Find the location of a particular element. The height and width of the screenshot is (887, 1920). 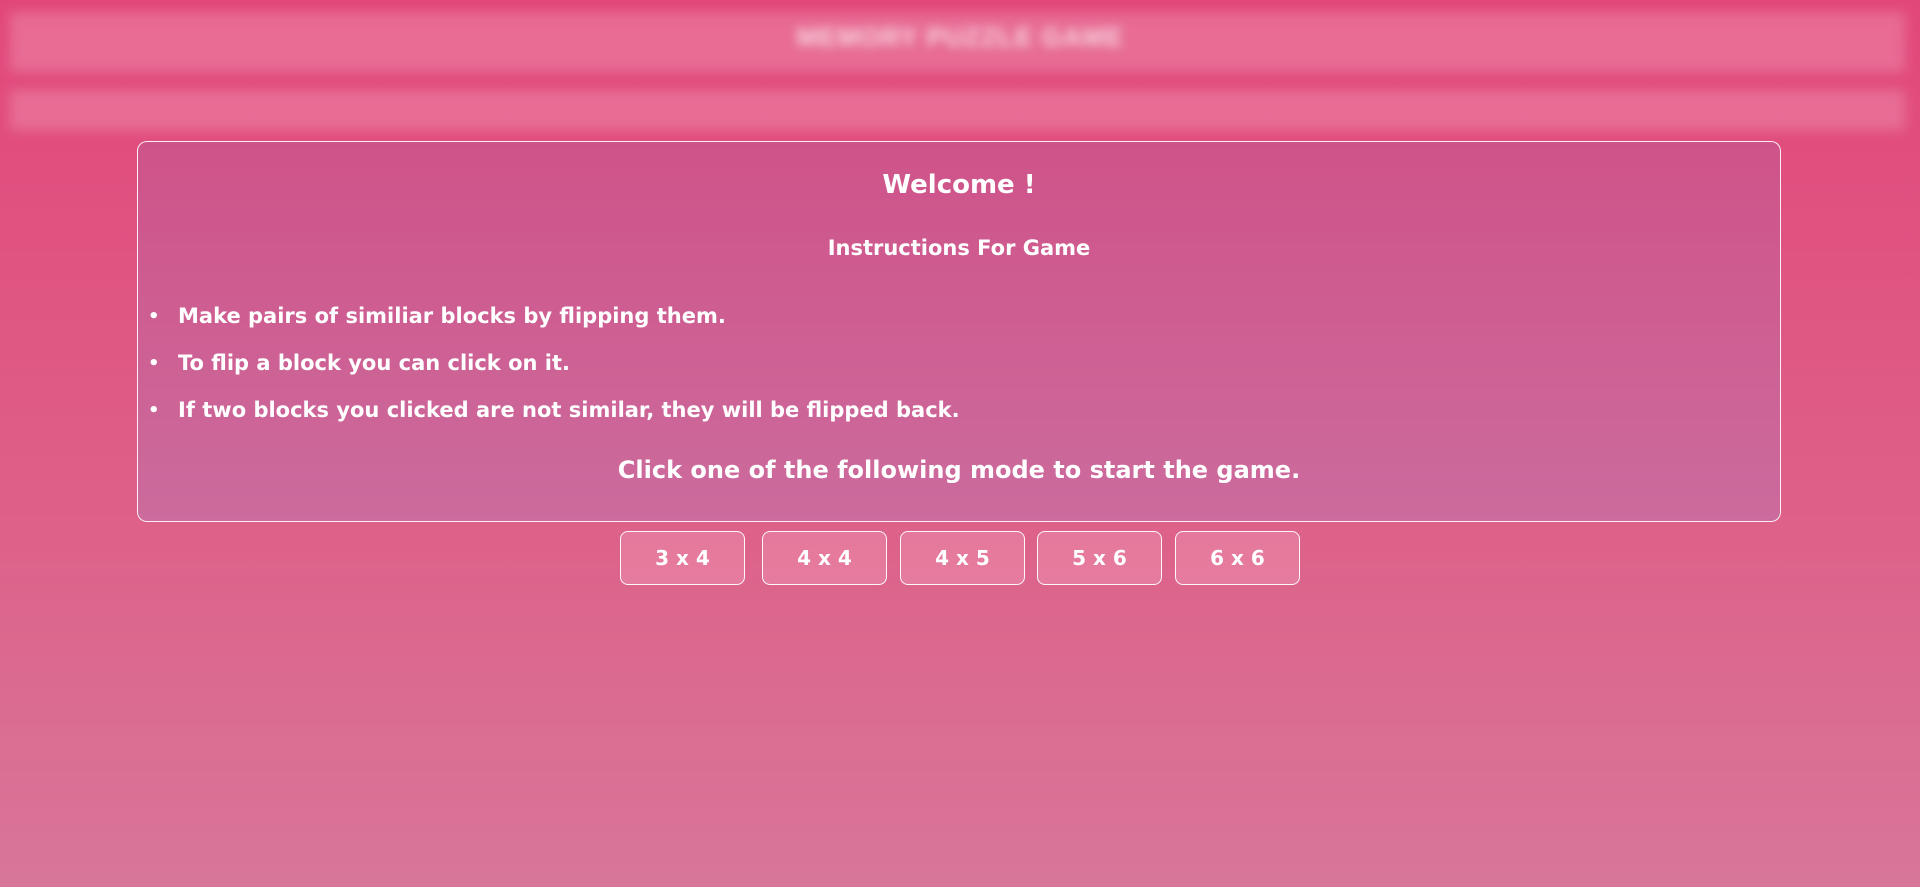

blurred-subtitle-bar is located at coordinates (957, 110).